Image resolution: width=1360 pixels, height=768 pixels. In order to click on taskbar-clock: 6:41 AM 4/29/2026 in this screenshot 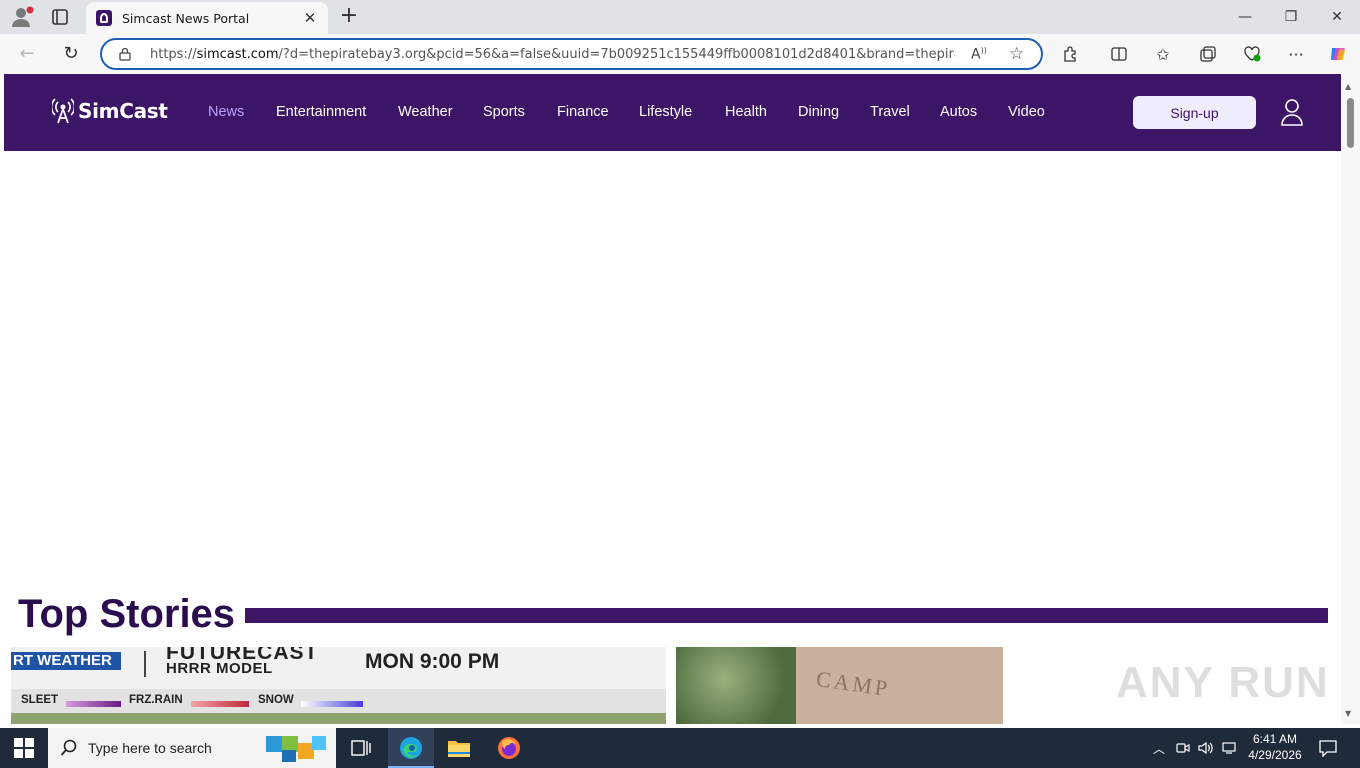, I will do `click(1275, 747)`.